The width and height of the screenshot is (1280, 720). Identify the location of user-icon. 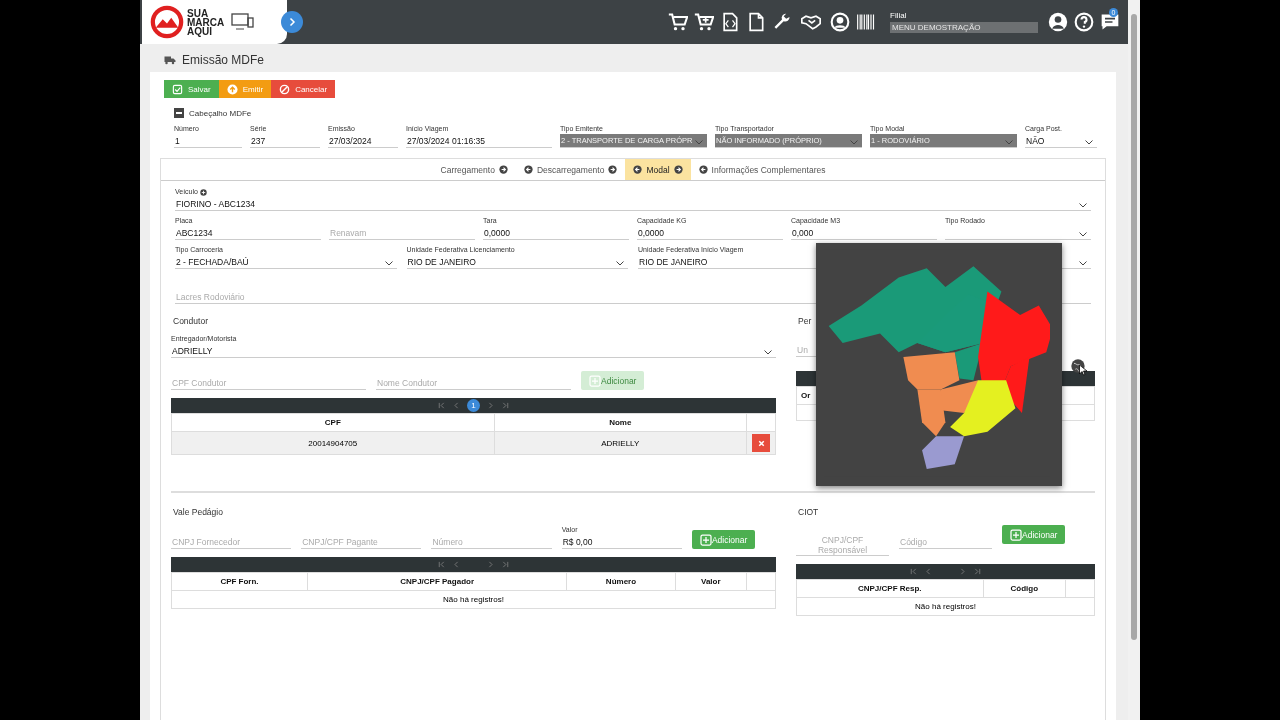
(1058, 22).